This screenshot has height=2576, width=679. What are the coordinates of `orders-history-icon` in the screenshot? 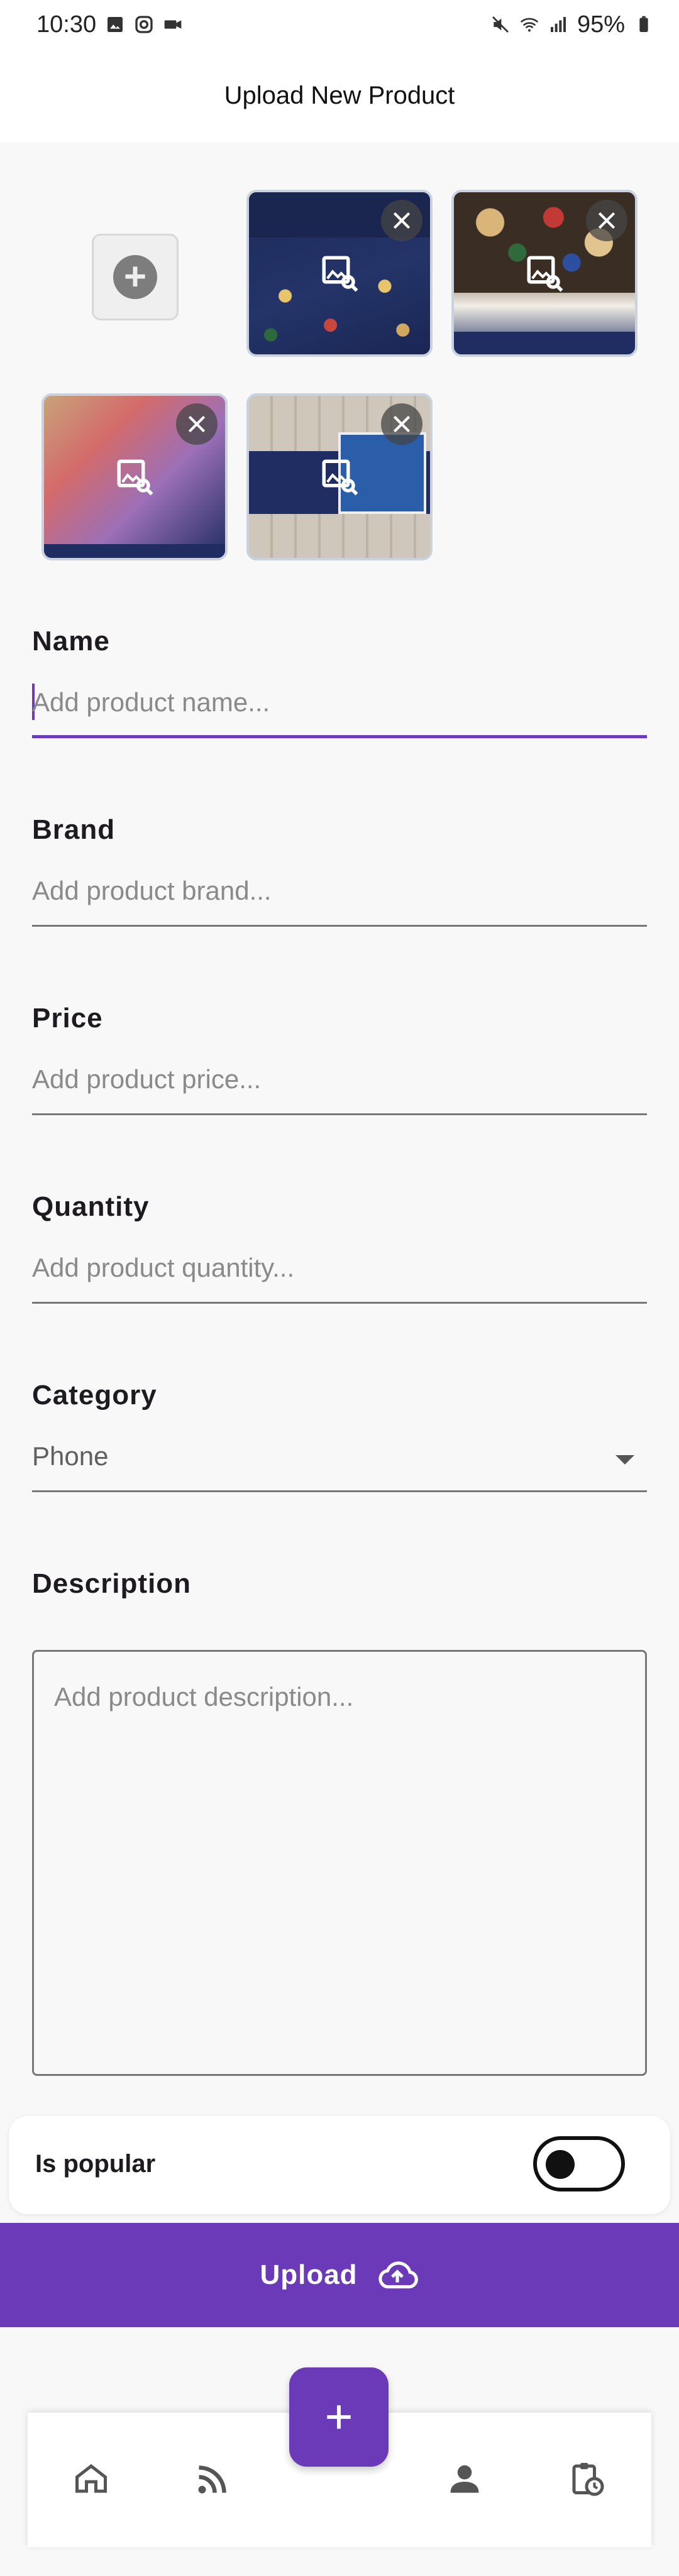 It's located at (588, 2479).